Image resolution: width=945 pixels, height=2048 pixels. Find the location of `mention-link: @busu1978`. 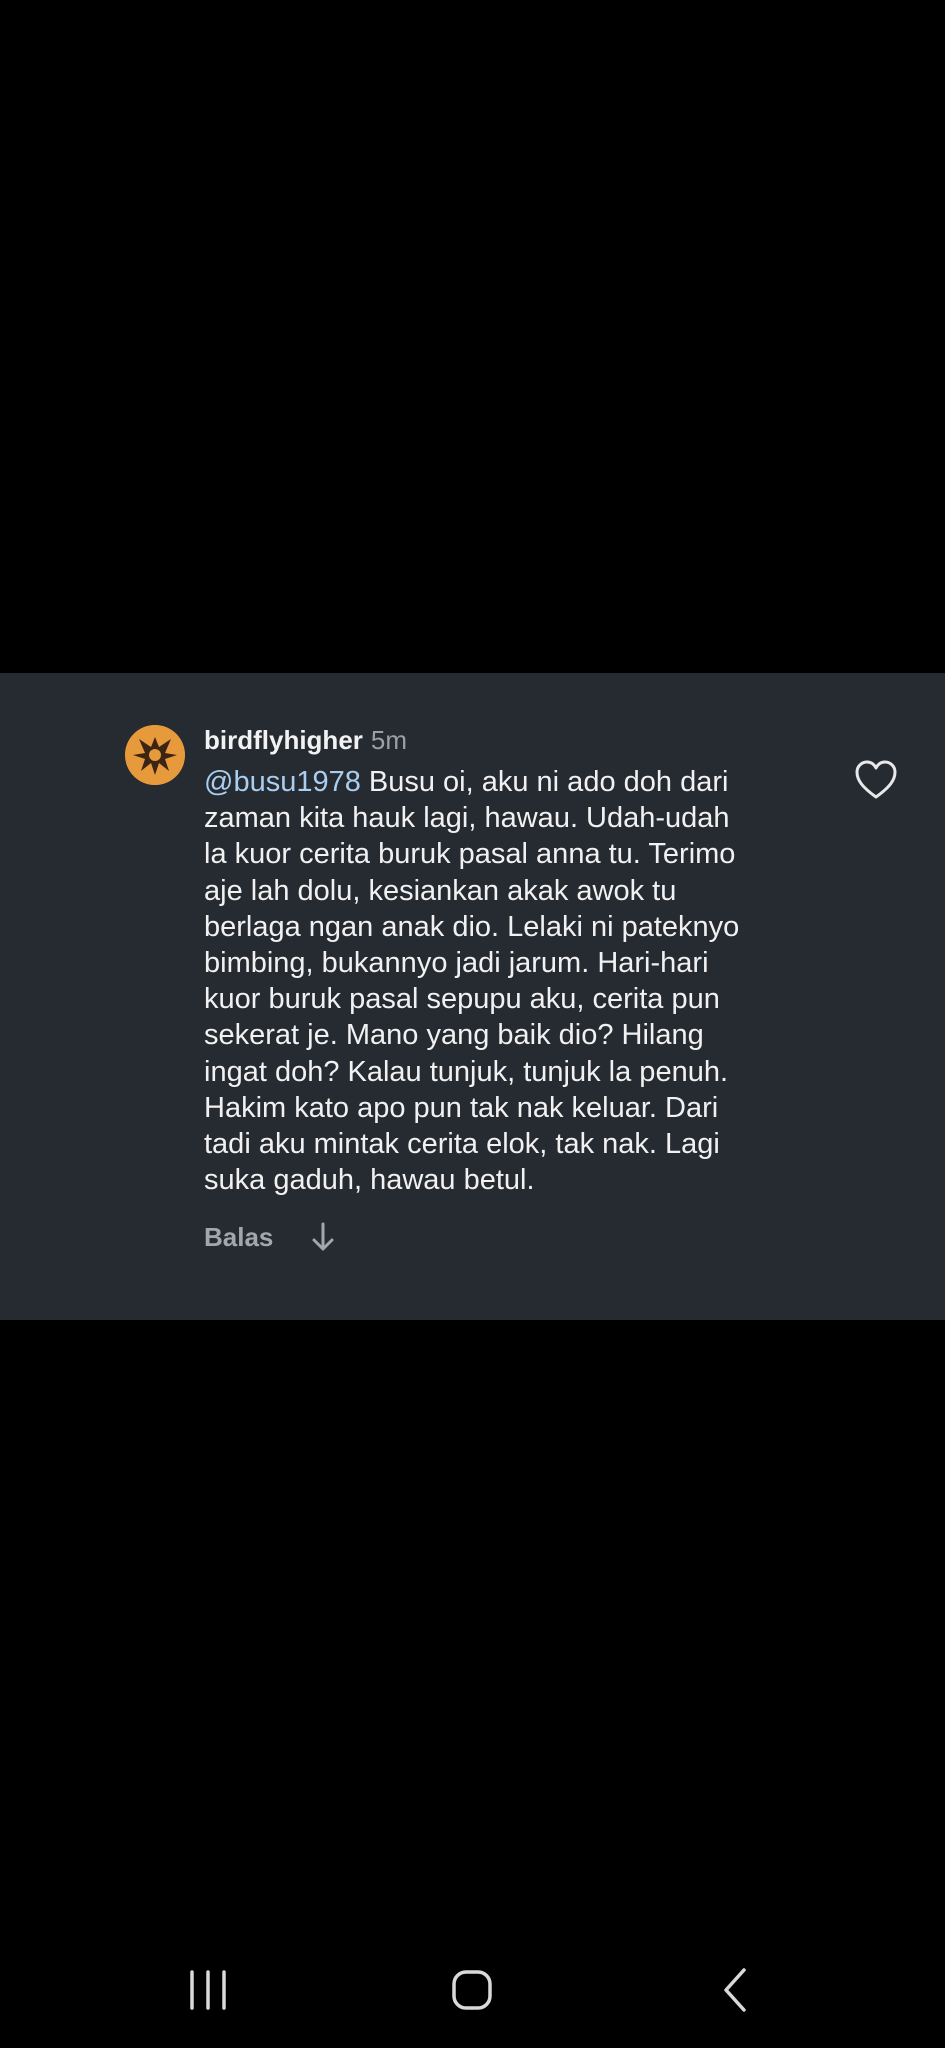

mention-link: @busu1978 is located at coordinates (282, 782).